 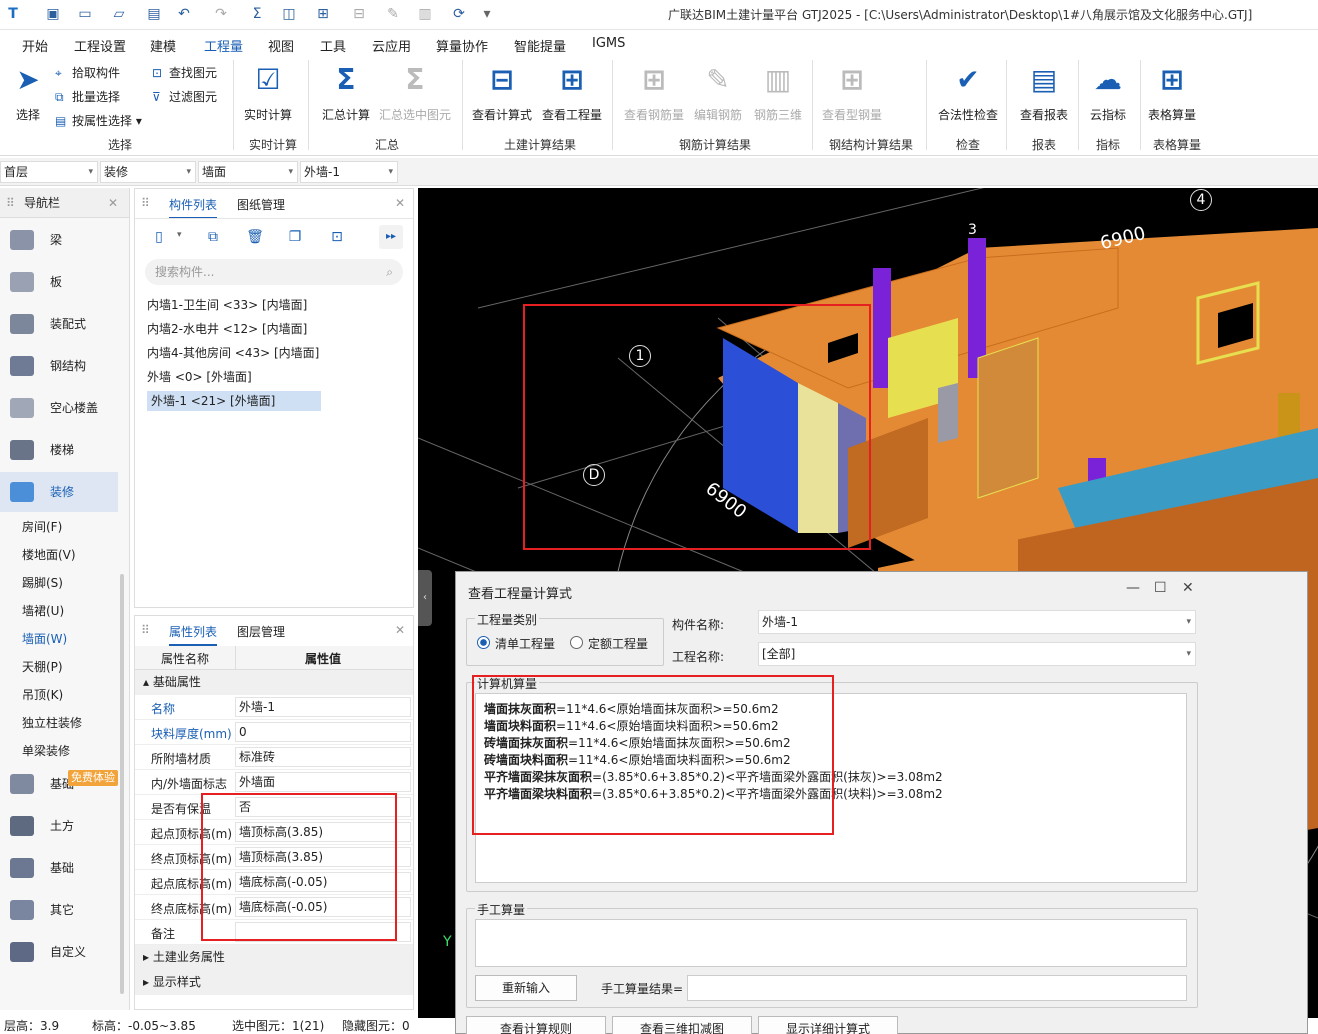 I want to click on radio-quota-qty, so click(x=576, y=642).